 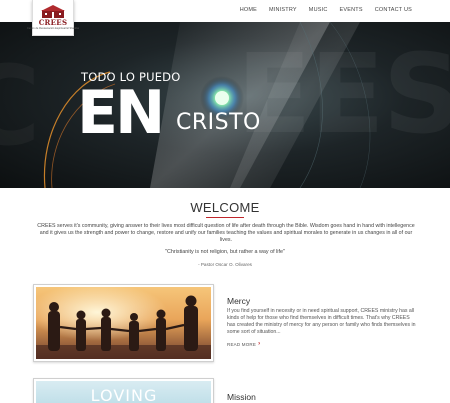 I want to click on logo-text: CREES, so click(x=53, y=22).